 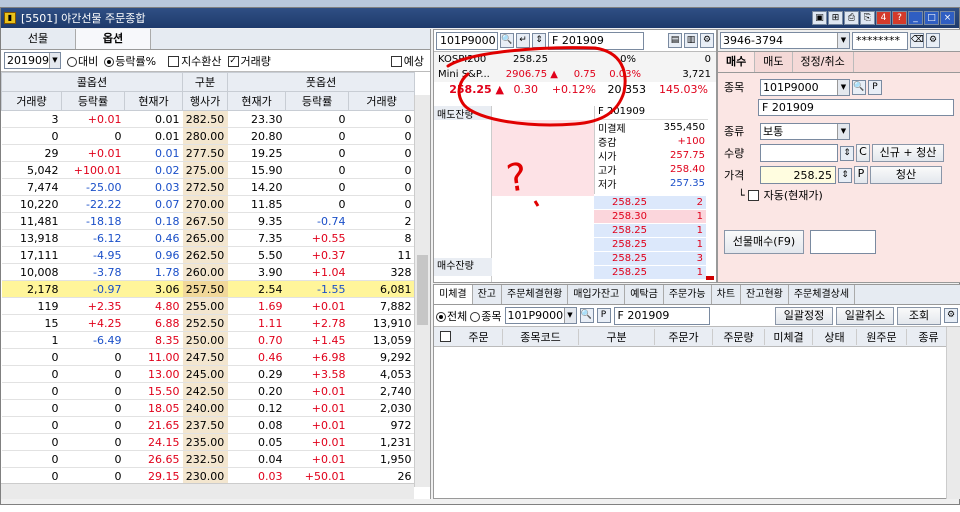 What do you see at coordinates (153, 187) in the screenshot?
I see `chain-cell: 0.03` at bounding box center [153, 187].